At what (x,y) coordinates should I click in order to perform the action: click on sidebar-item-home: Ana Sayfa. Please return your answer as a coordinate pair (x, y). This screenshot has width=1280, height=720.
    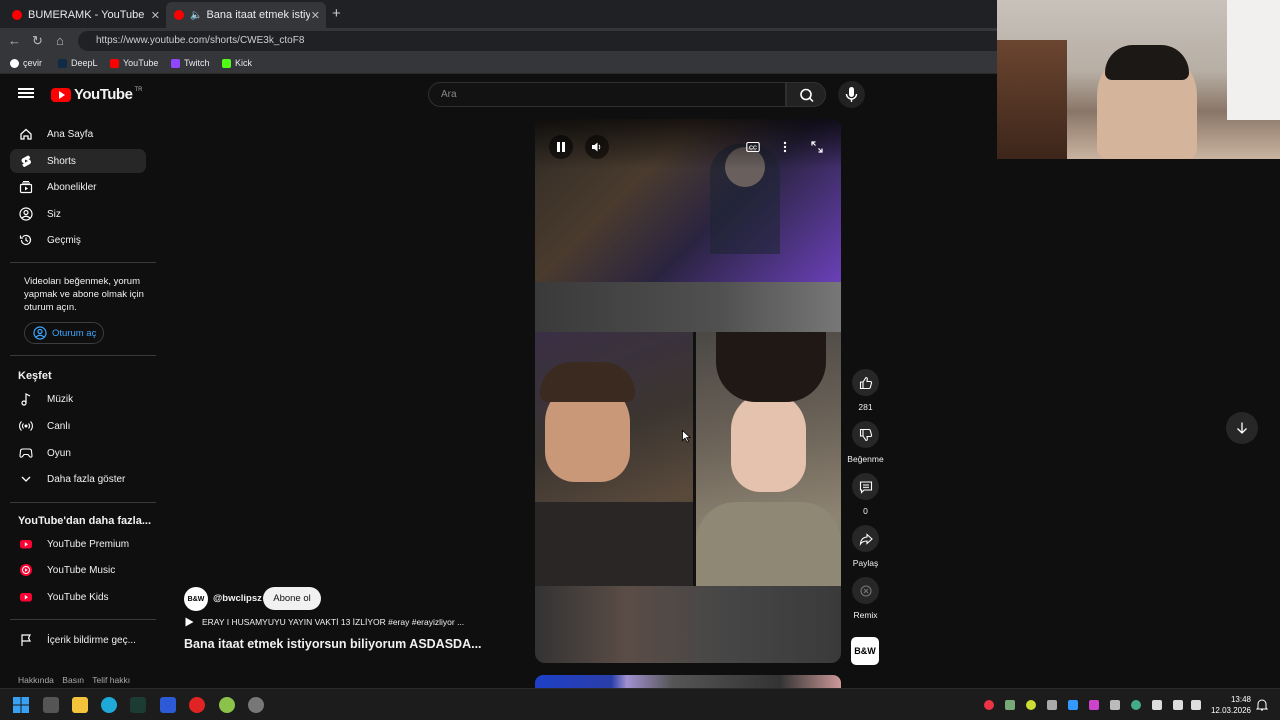
    Looking at the image, I should click on (78, 134).